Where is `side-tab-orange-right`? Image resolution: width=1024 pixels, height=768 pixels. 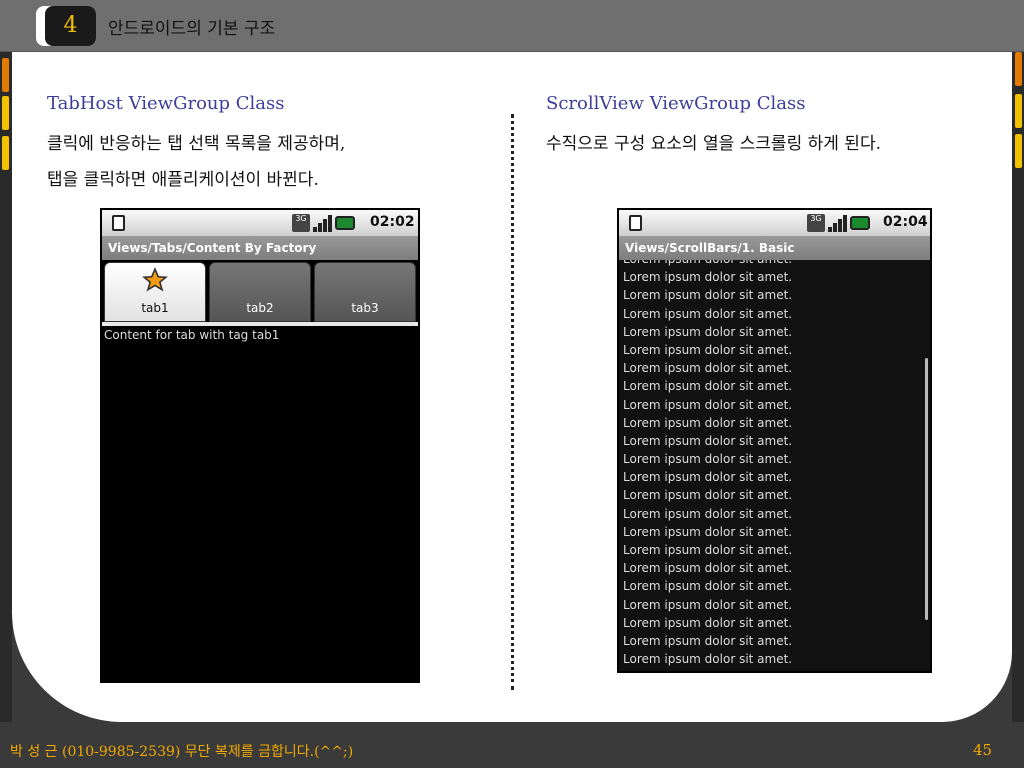
side-tab-orange-right is located at coordinates (1018, 69).